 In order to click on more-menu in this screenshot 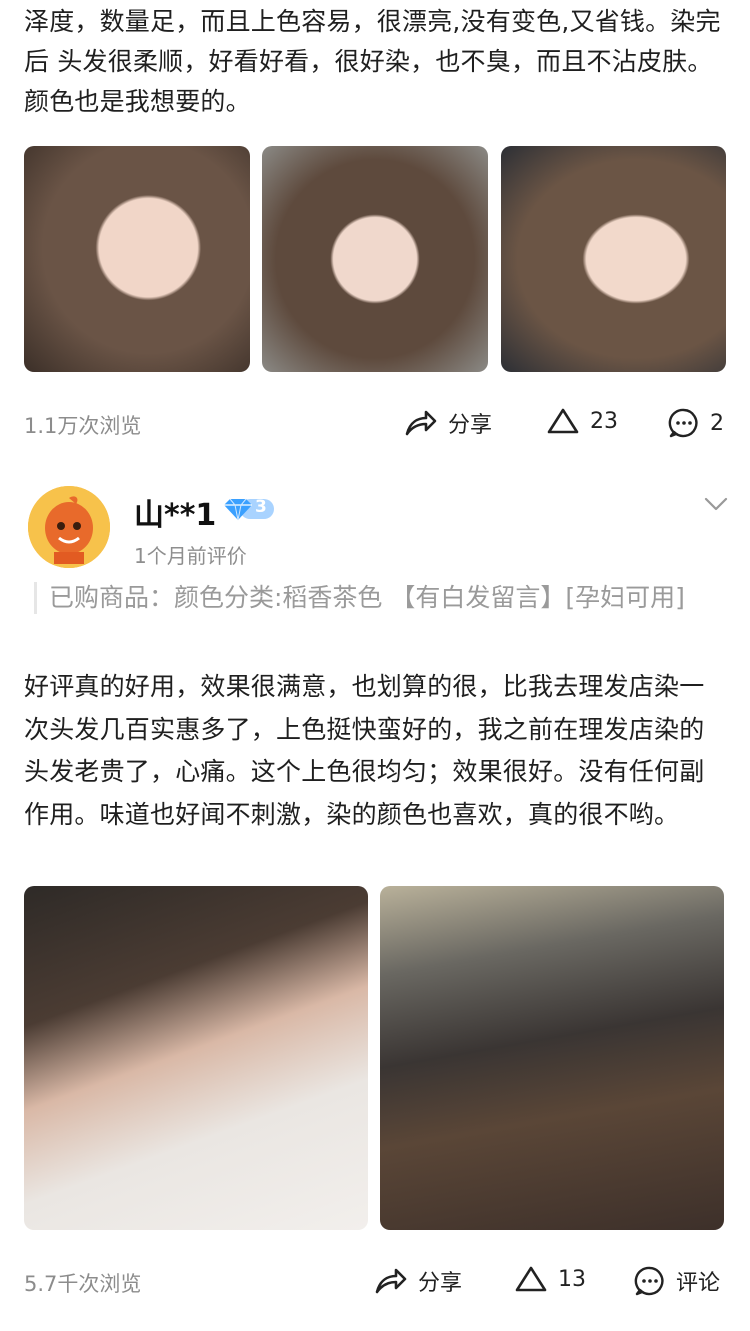, I will do `click(716, 506)`.